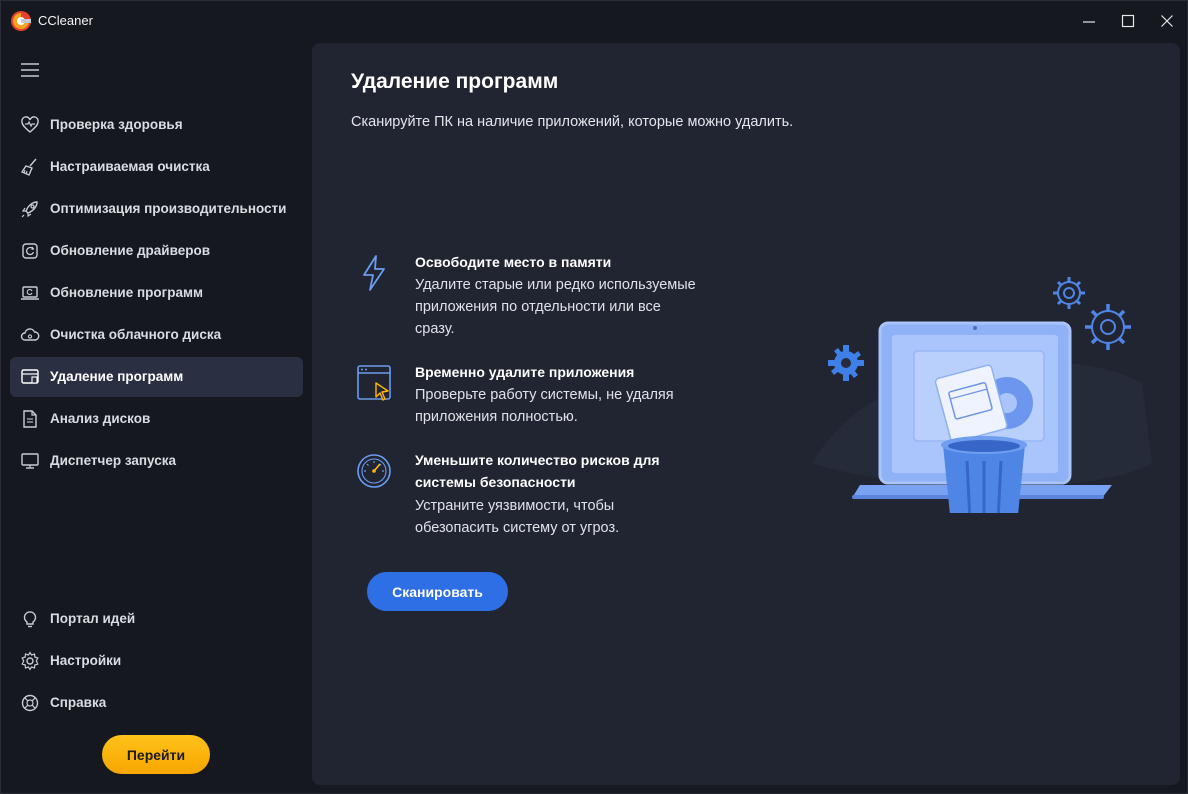 This screenshot has height=794, width=1188. I want to click on page-title: Удаление программ, so click(455, 81).